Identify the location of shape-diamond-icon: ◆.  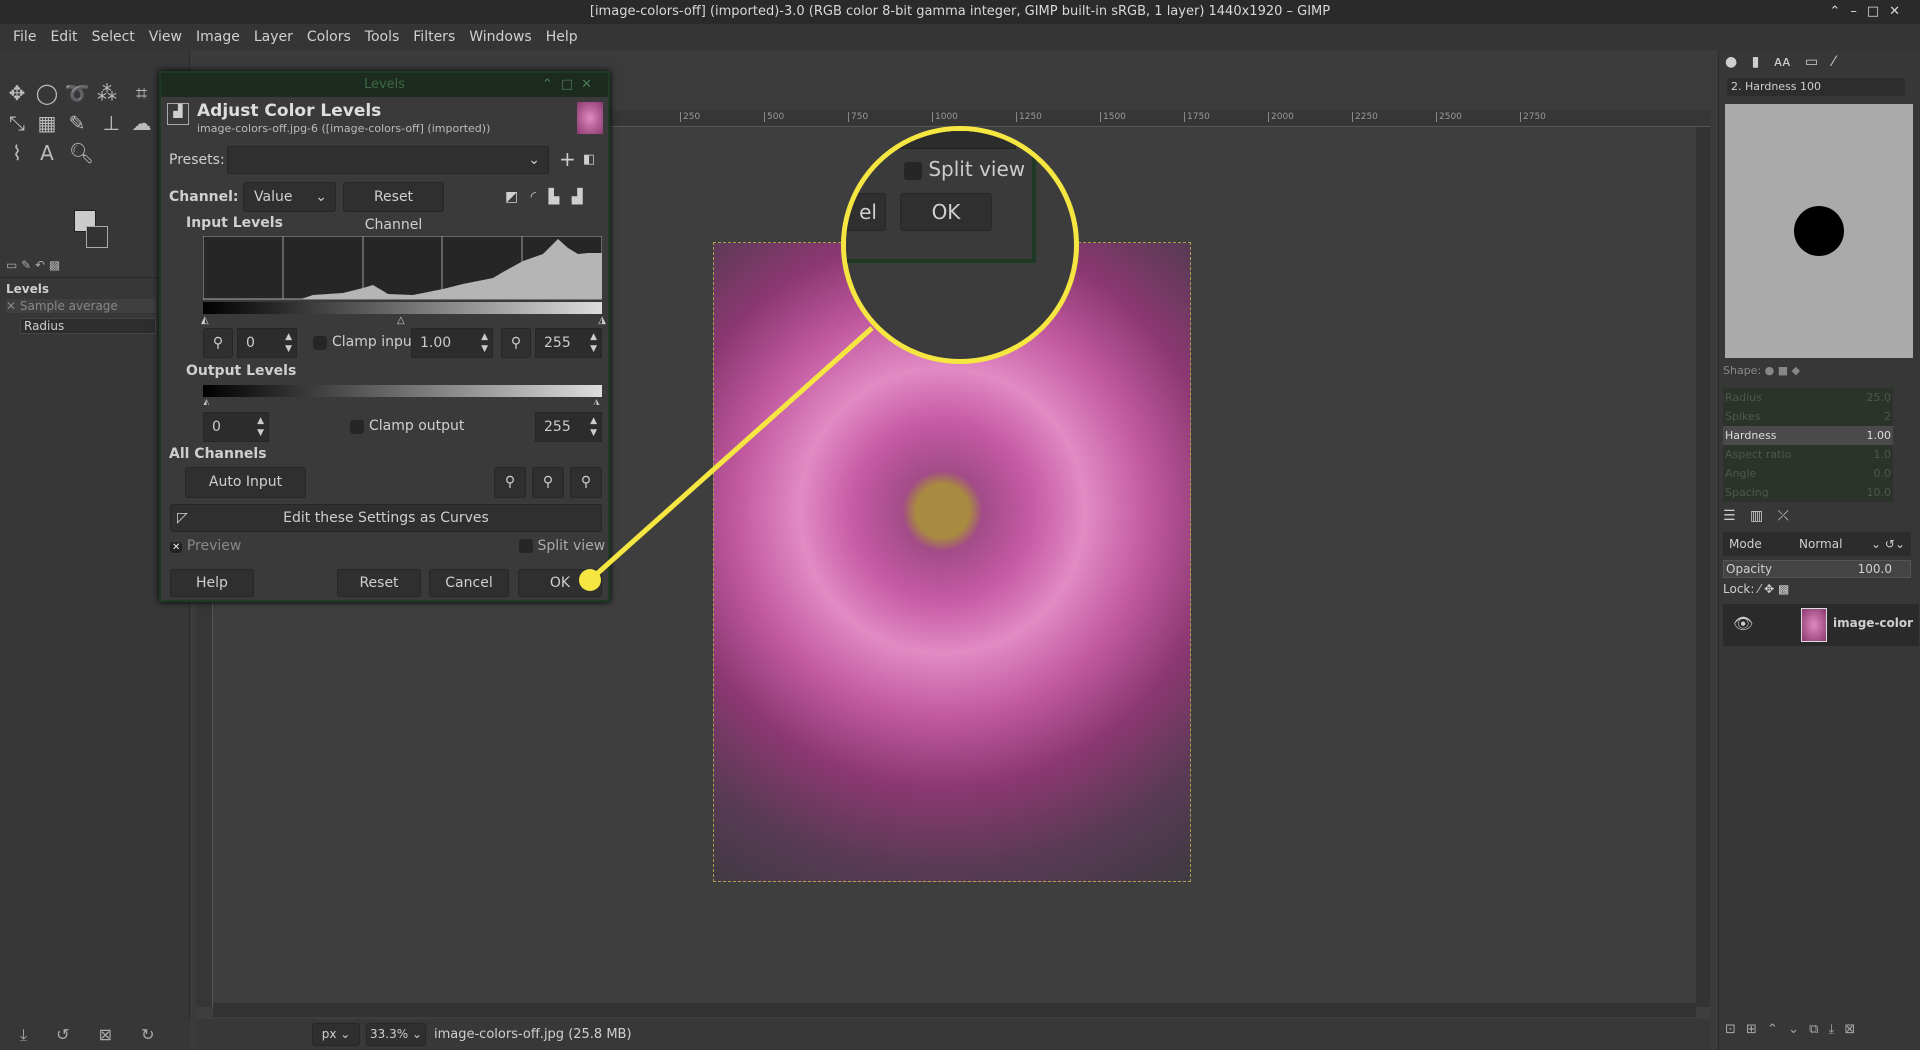
(1796, 370).